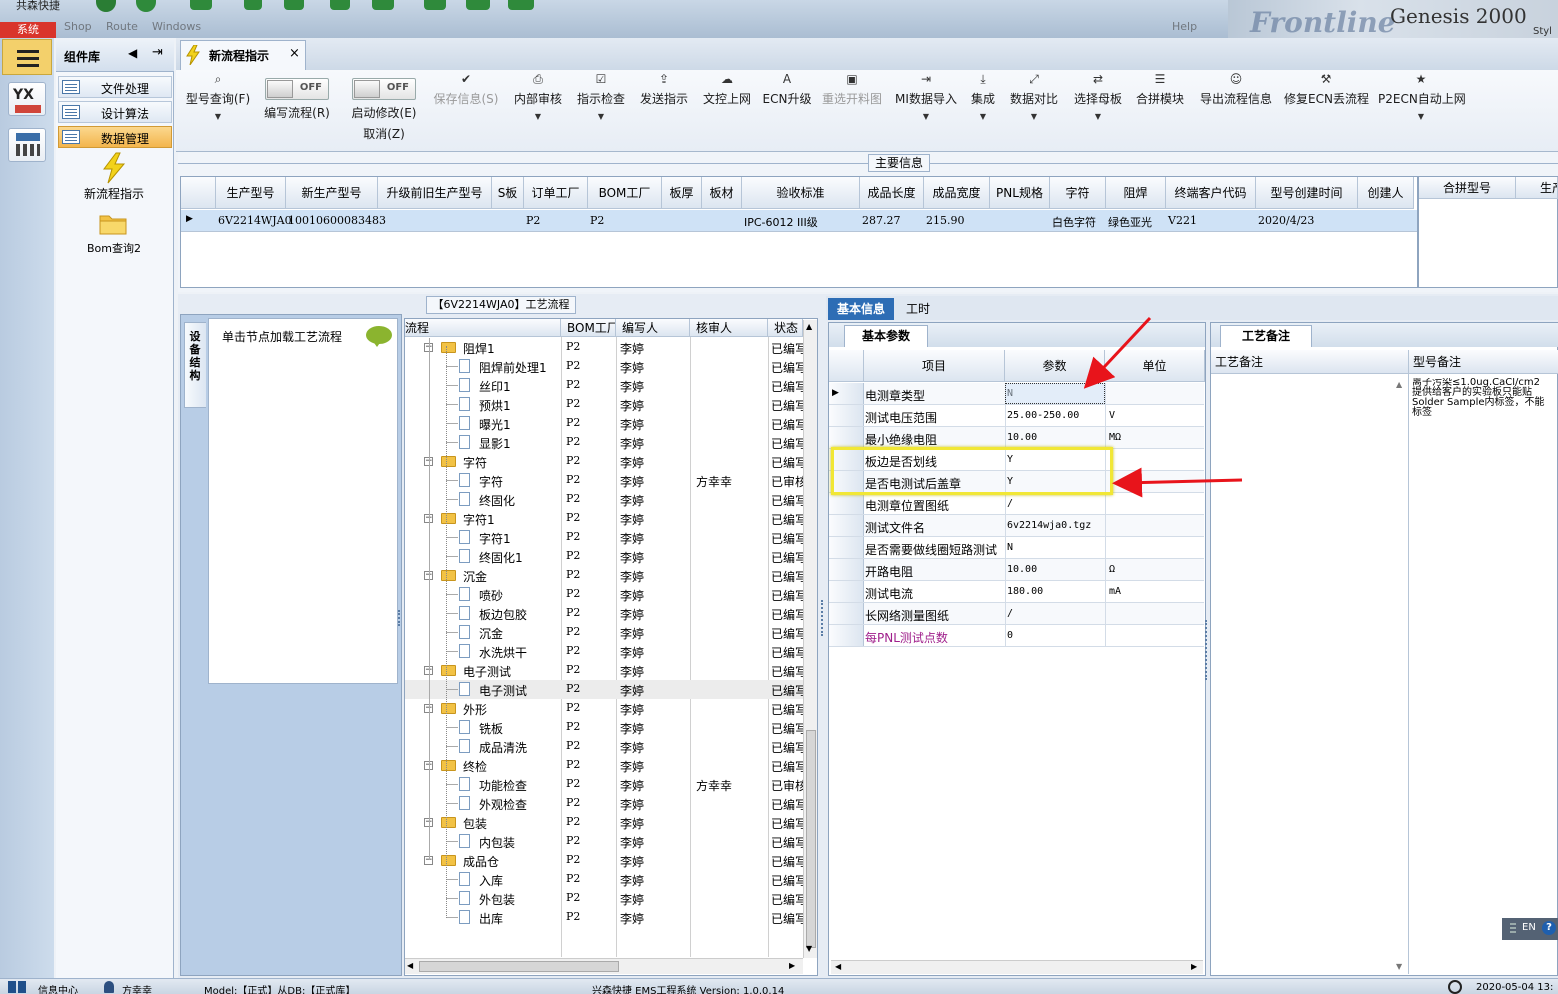  Describe the element at coordinates (280, 990) in the screenshot. I see `status-db: Model:【正式】从DB:【正式库】` at that location.